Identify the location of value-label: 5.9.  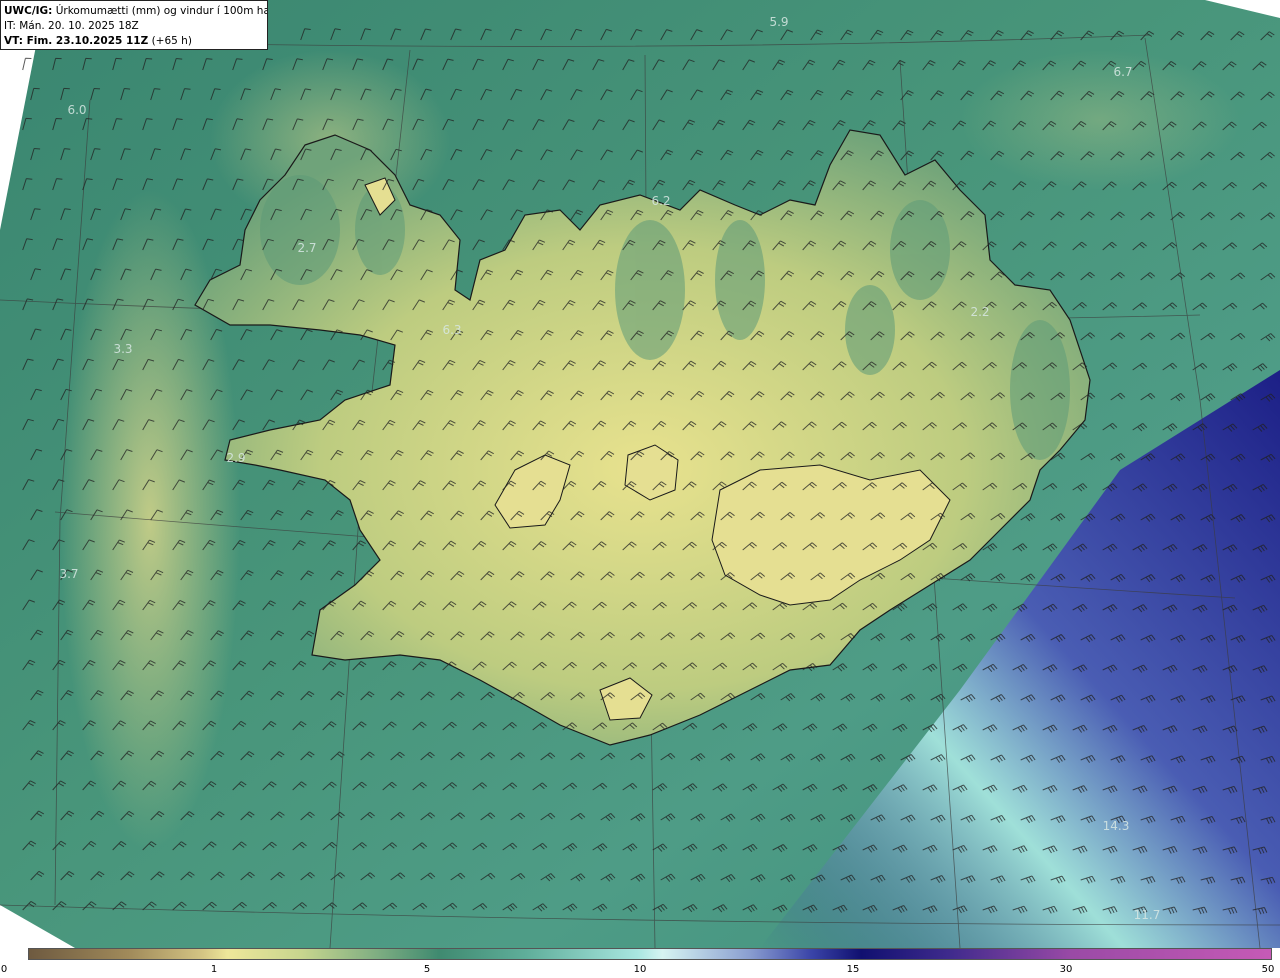
(779, 22).